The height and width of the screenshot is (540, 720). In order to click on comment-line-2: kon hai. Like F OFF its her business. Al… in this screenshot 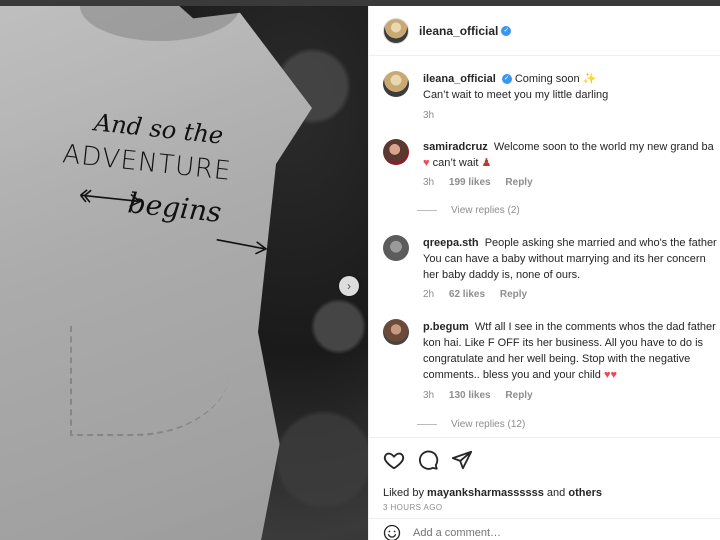, I will do `click(563, 343)`.